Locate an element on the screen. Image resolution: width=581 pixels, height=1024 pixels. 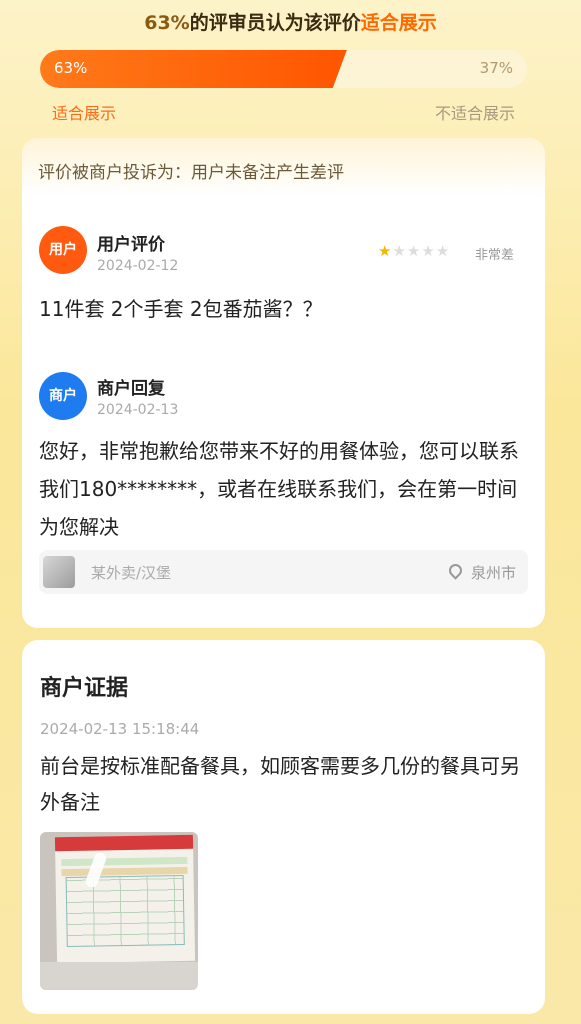
vote-progress-bar: 63% 37% is located at coordinates (283, 69).